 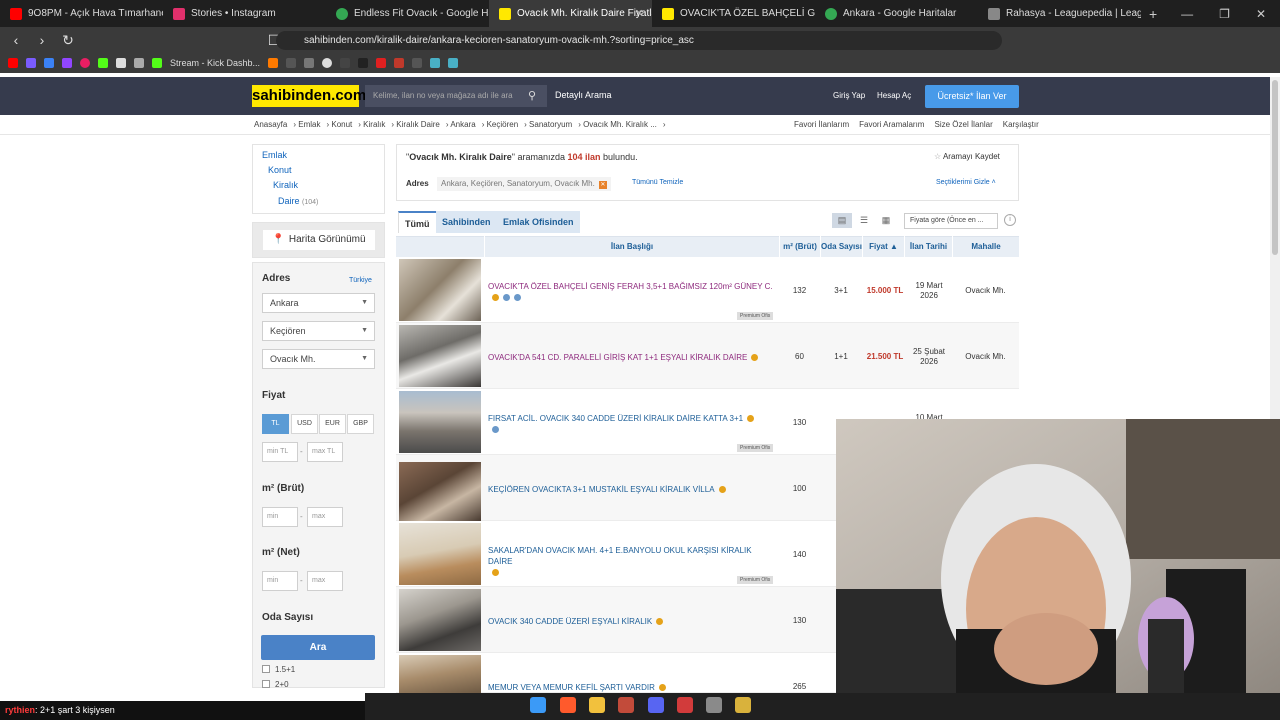 What do you see at coordinates (864, 220) in the screenshot?
I see `list-view-icon: ☰` at bounding box center [864, 220].